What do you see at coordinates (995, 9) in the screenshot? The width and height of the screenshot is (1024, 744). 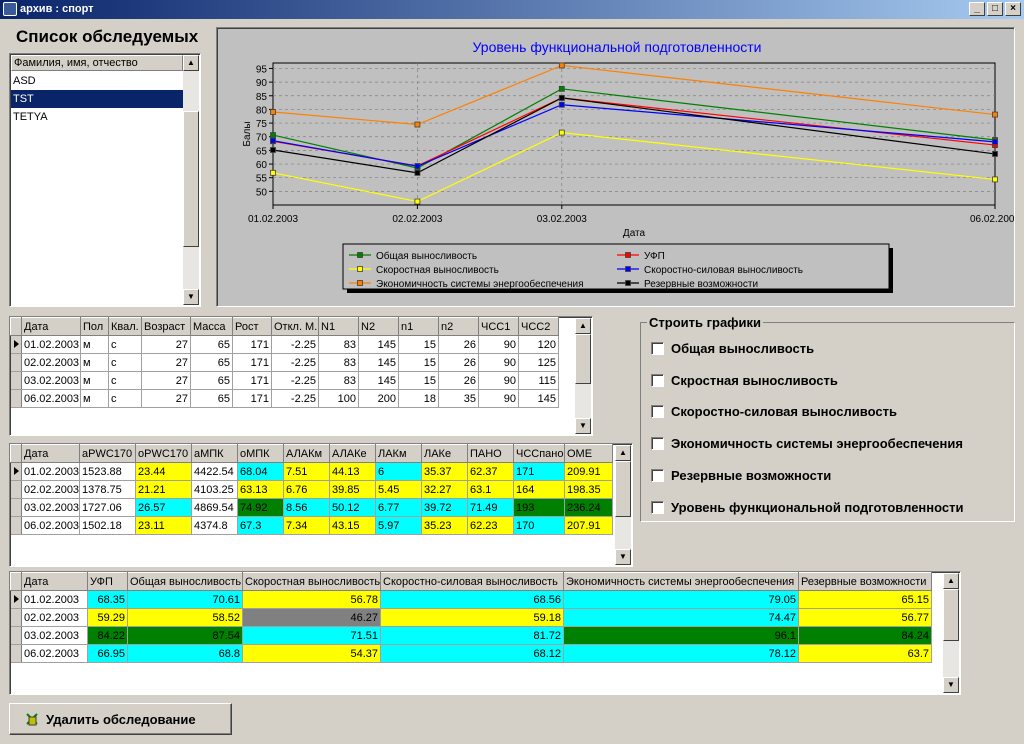 I see `maximize-button: □` at bounding box center [995, 9].